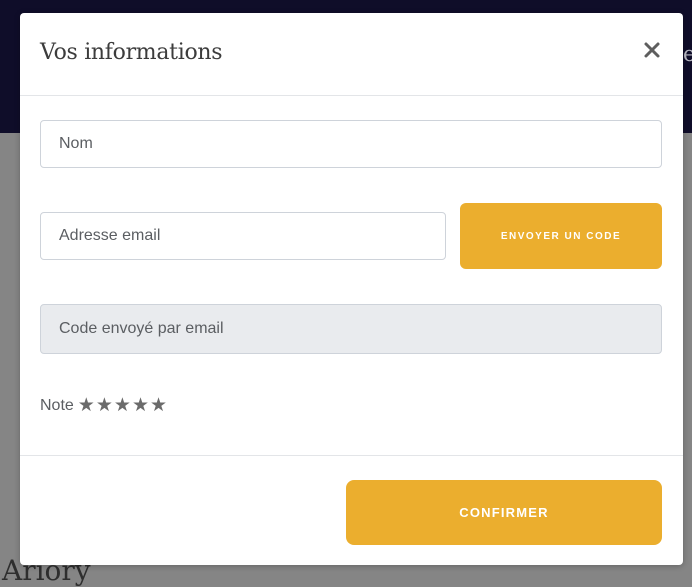  I want to click on background-text-fragment: e, so click(687, 54).